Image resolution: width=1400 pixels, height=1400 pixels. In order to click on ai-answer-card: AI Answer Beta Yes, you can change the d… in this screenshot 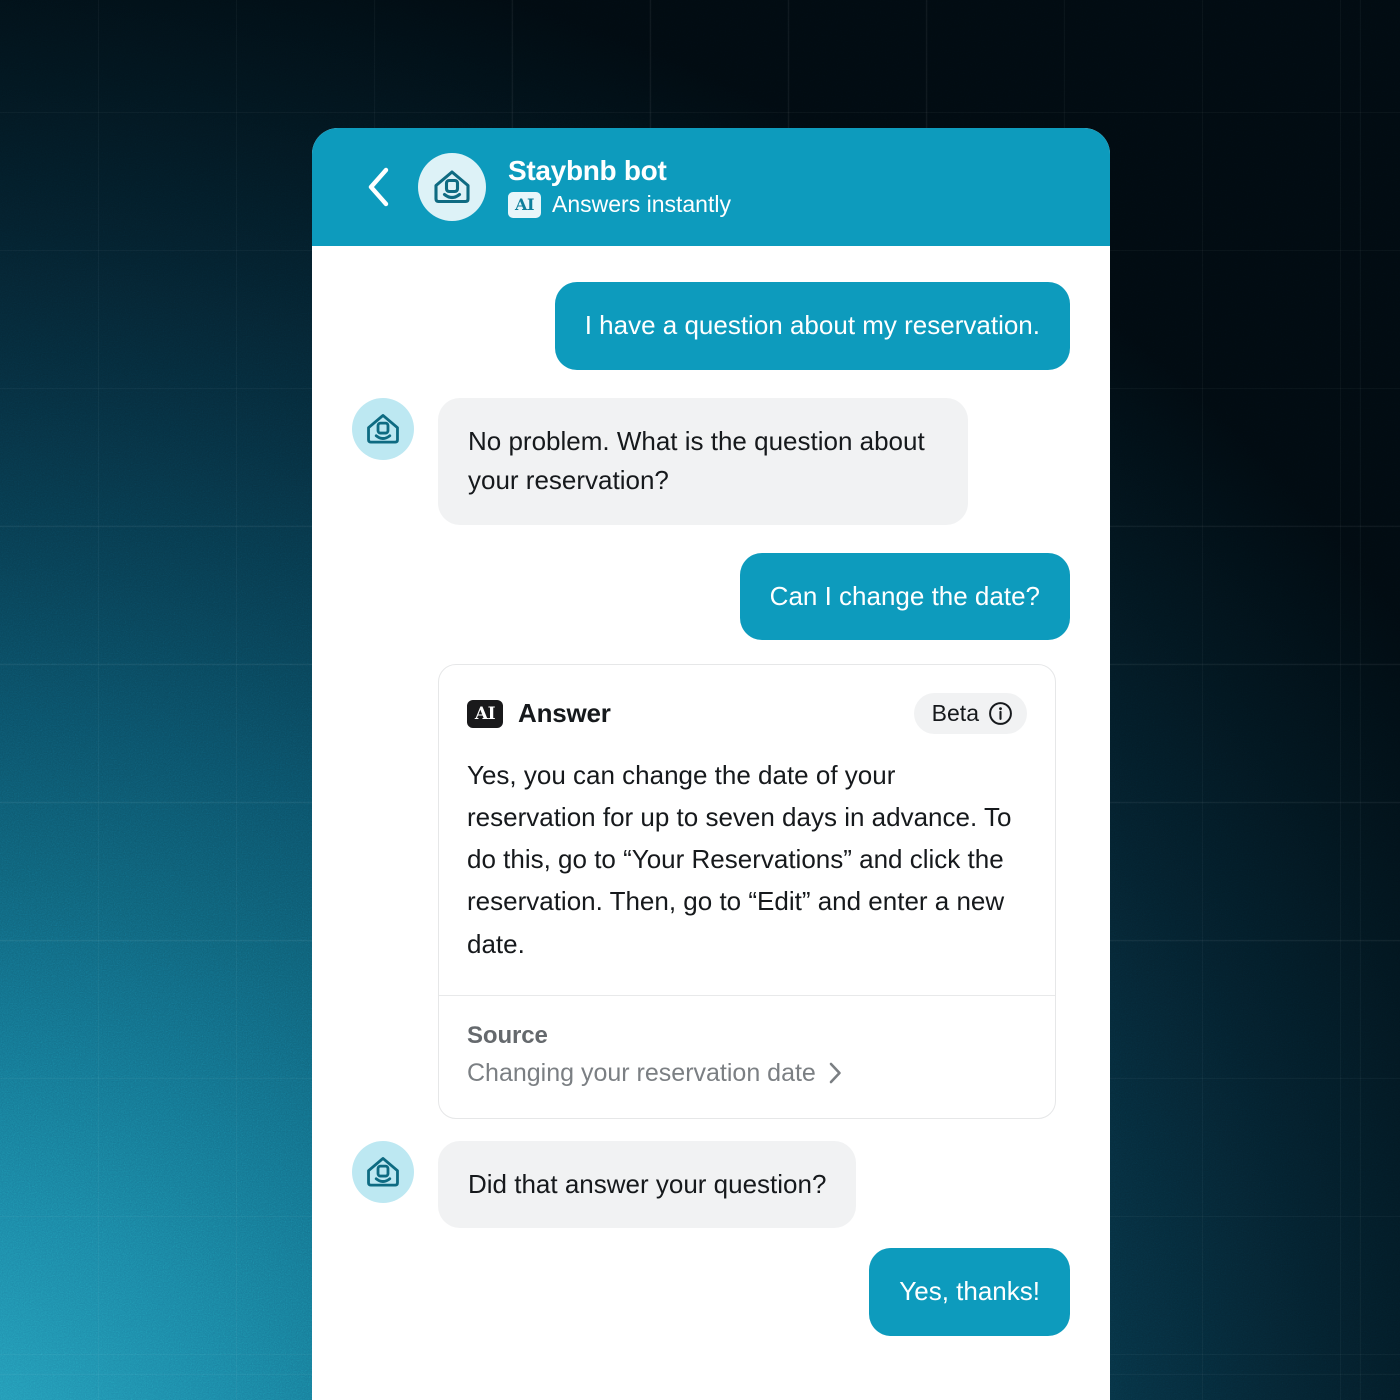, I will do `click(747, 891)`.